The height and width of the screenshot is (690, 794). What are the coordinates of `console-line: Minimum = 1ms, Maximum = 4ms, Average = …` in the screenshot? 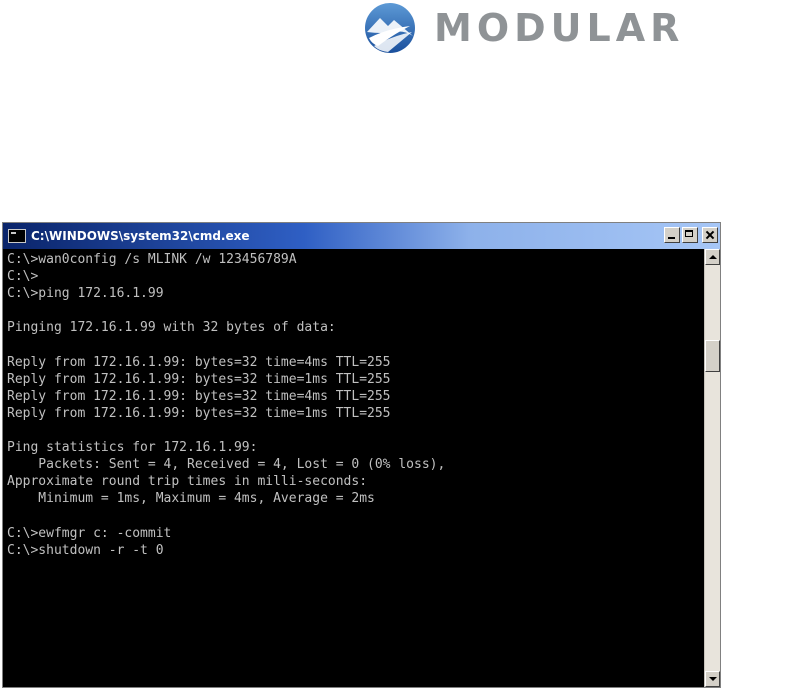 It's located at (191, 499).